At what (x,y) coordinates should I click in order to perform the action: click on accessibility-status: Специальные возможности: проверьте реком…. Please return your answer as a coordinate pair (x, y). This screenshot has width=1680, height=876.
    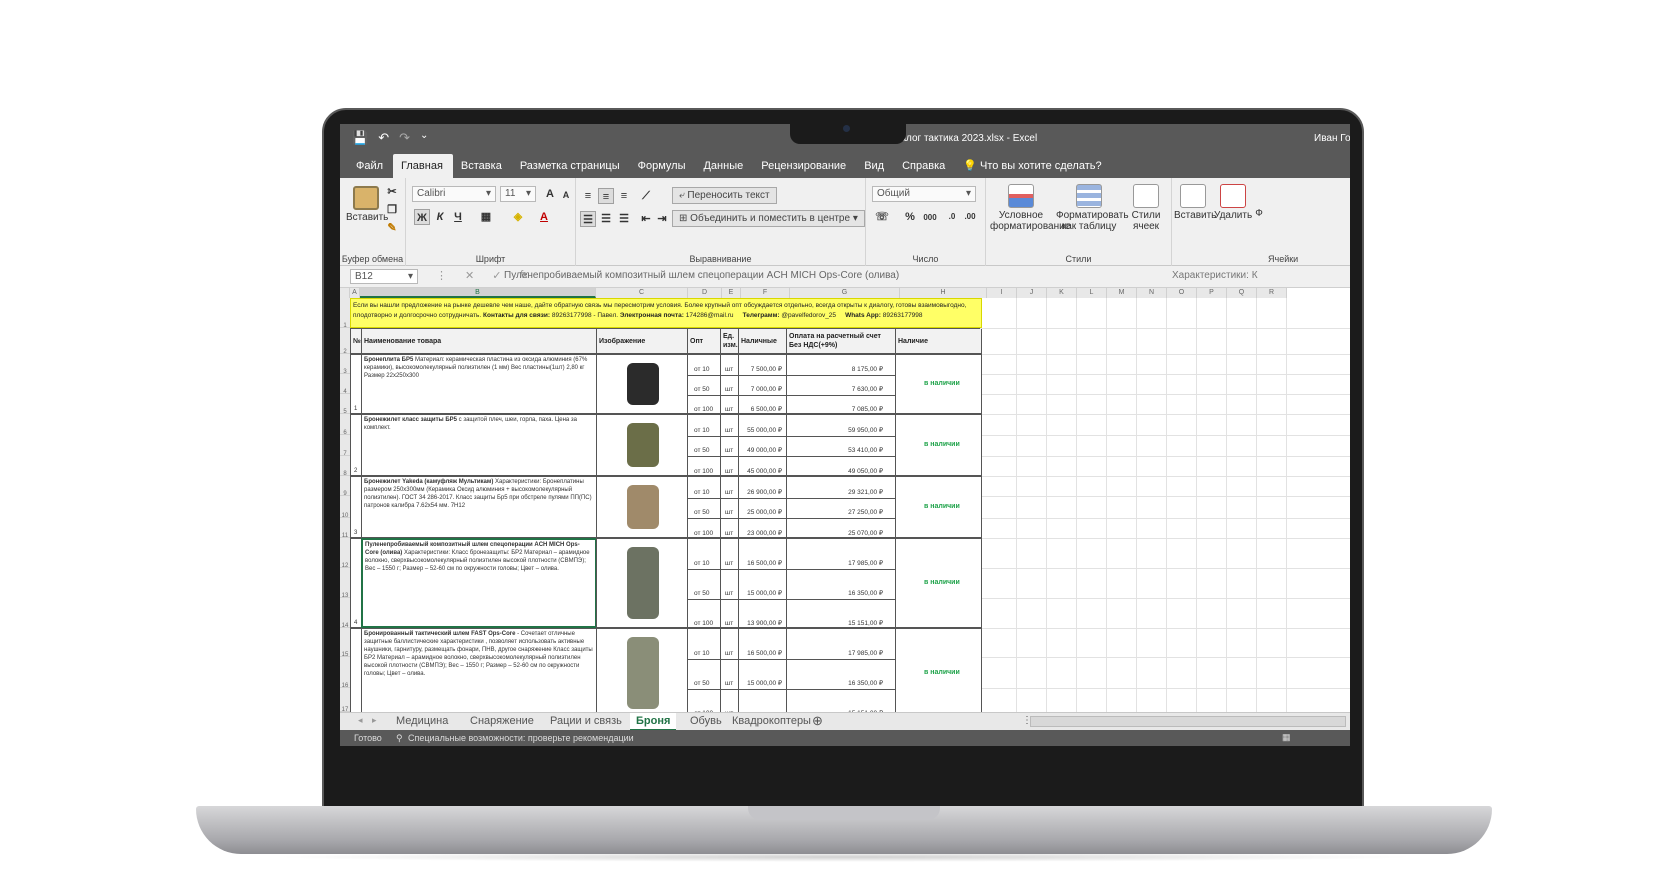
    Looking at the image, I should click on (521, 738).